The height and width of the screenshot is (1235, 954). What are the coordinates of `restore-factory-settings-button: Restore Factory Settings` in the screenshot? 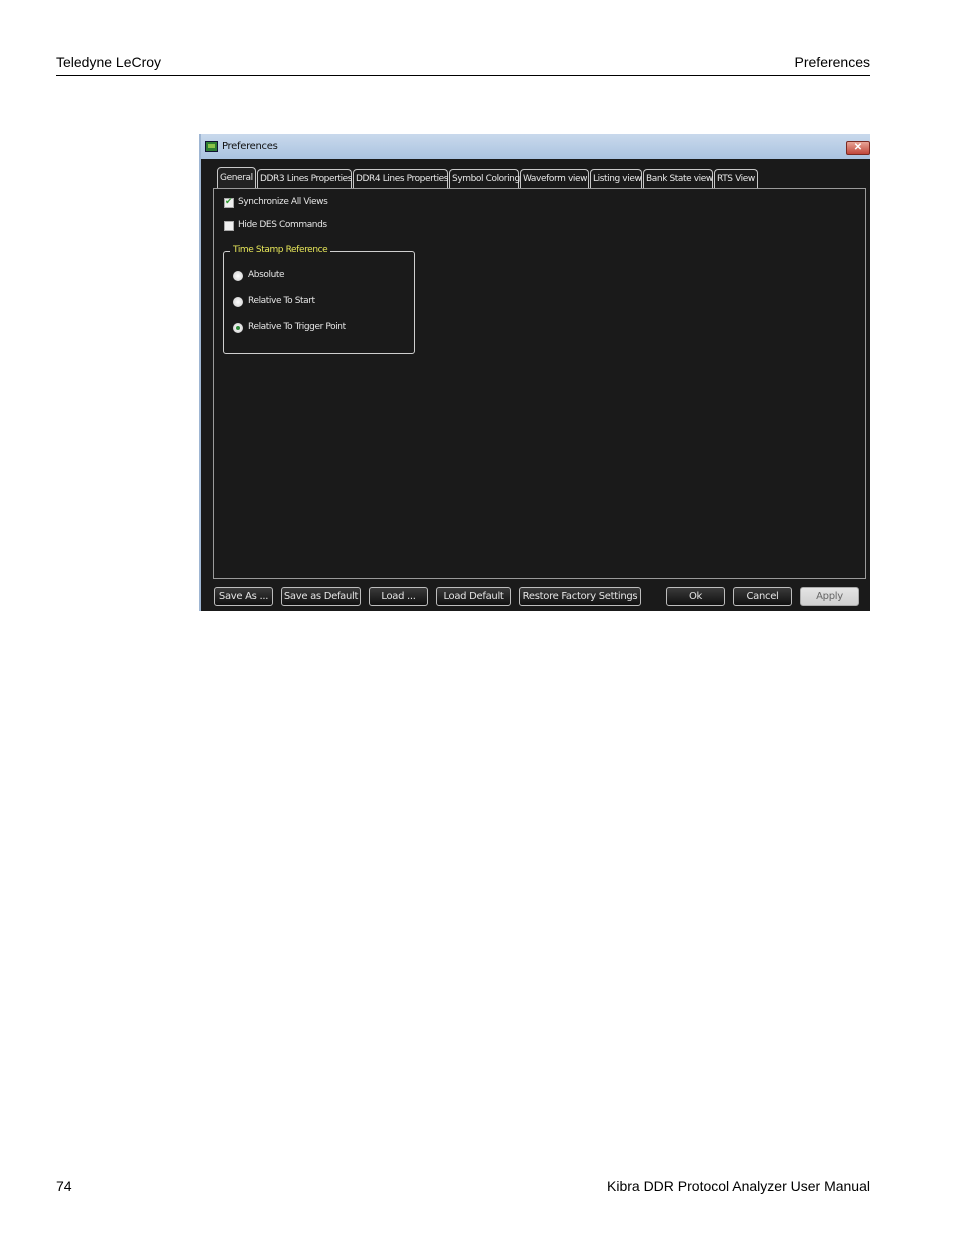 It's located at (580, 596).